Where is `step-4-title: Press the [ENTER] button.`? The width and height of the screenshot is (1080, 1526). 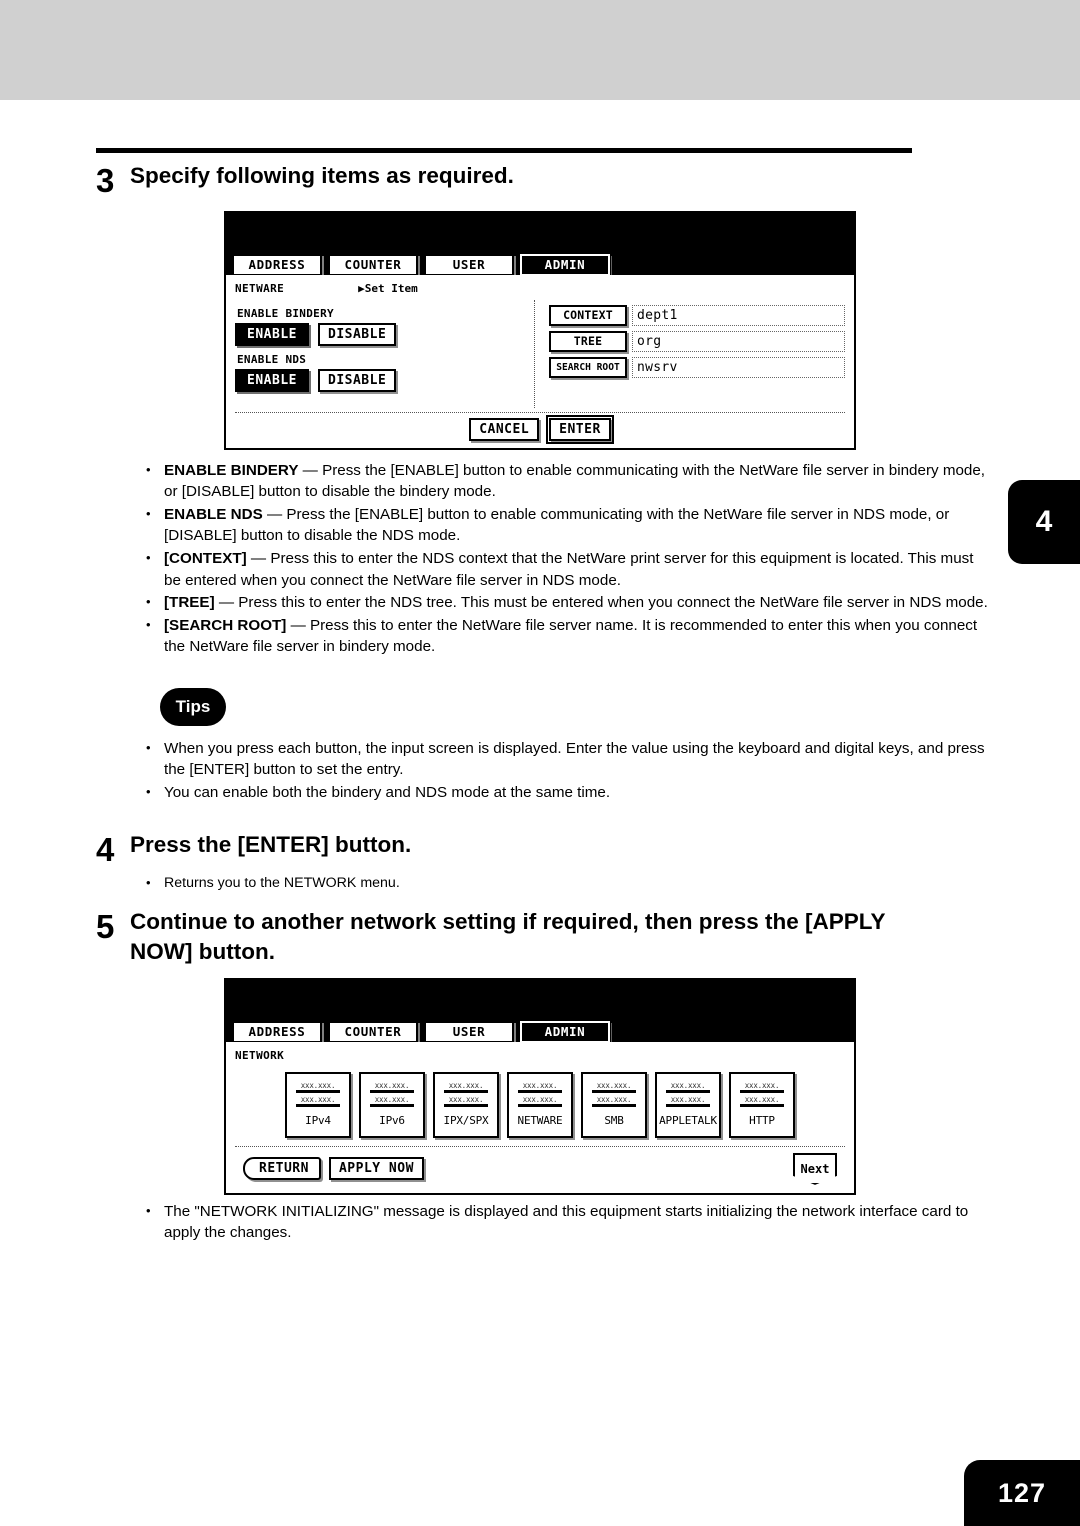 step-4-title: Press the [ENTER] button. is located at coordinates (271, 844).